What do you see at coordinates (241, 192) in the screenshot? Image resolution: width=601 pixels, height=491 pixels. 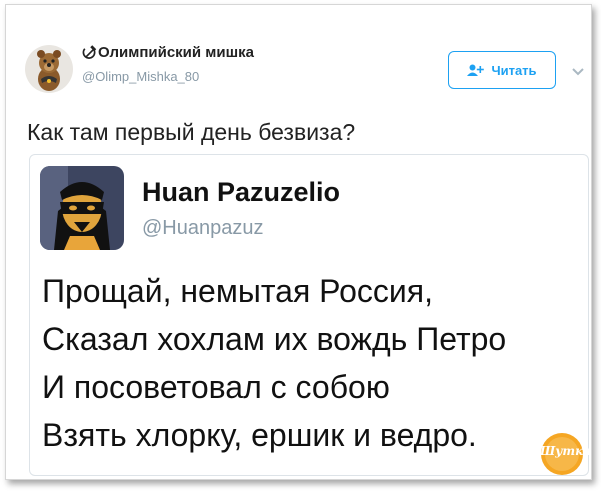 I see `quoted-display-name: Huan Pazuzelio` at bounding box center [241, 192].